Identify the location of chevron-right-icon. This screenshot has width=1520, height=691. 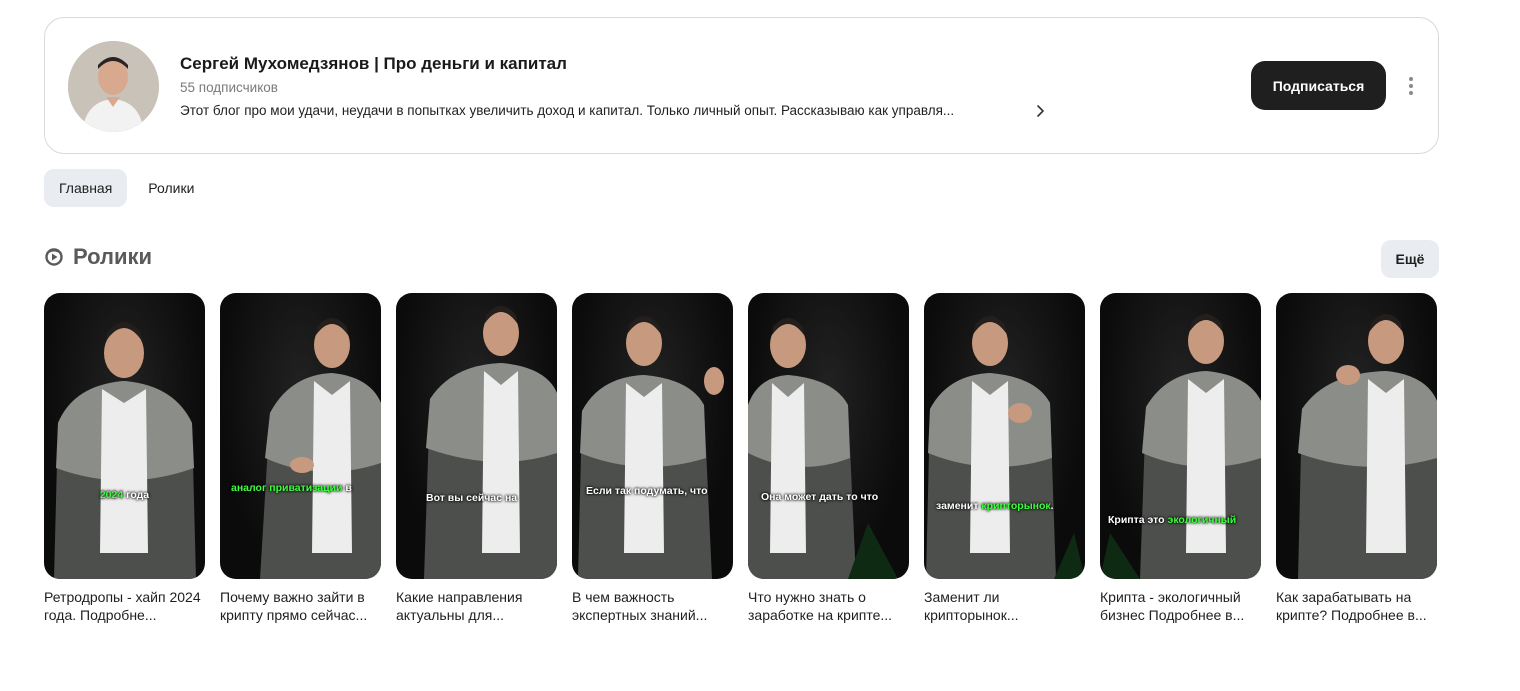
(1040, 111).